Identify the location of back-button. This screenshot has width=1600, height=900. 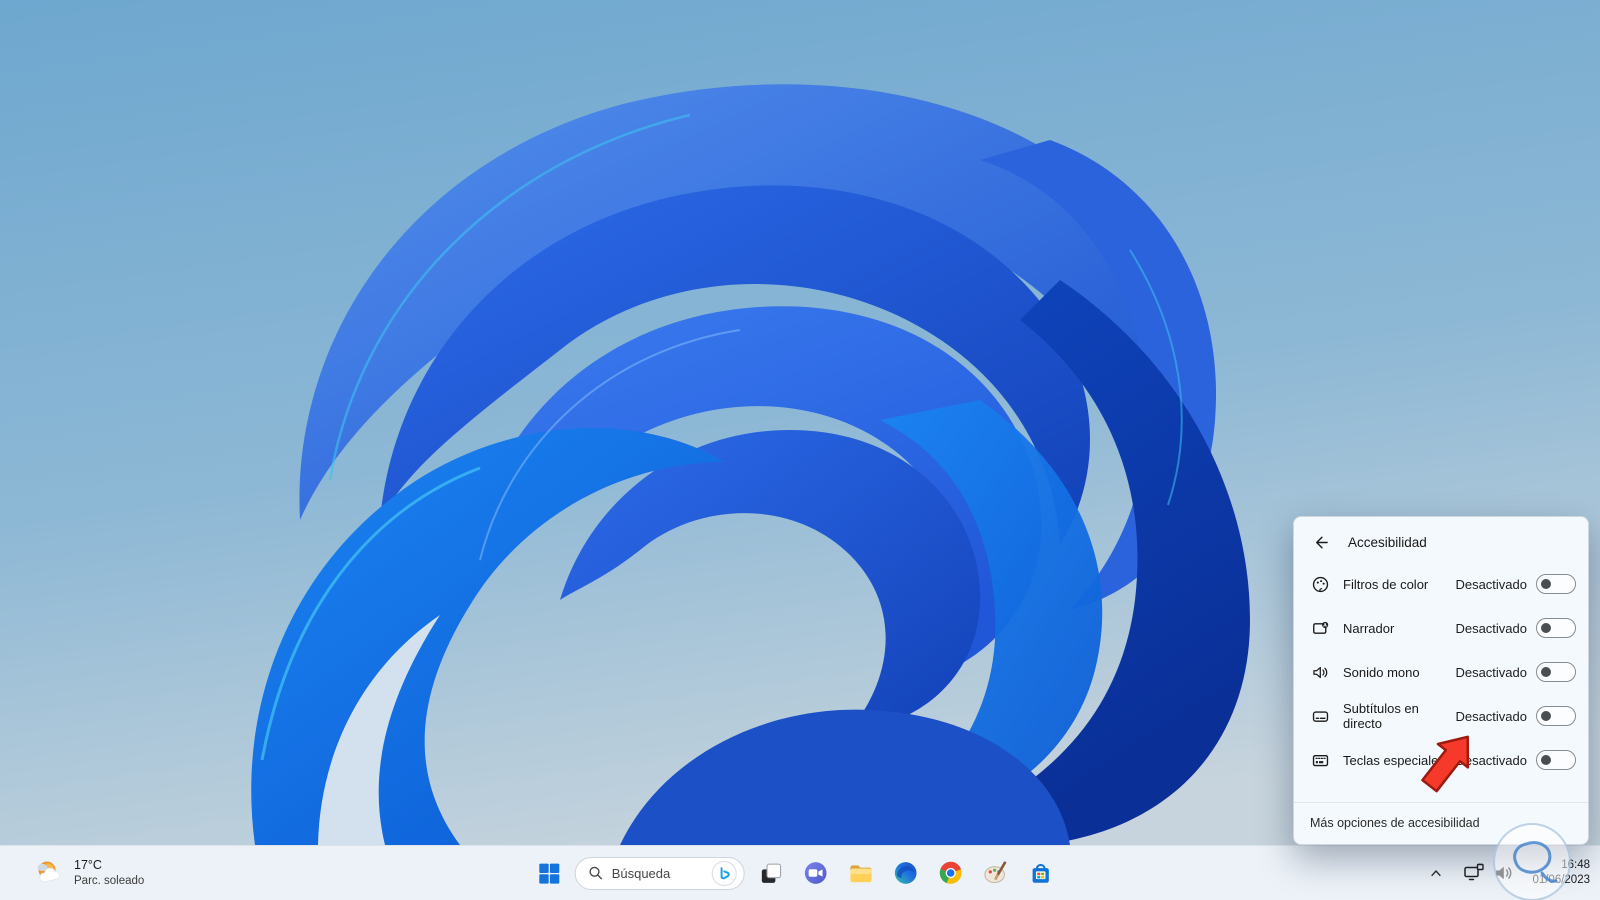
(1320, 542).